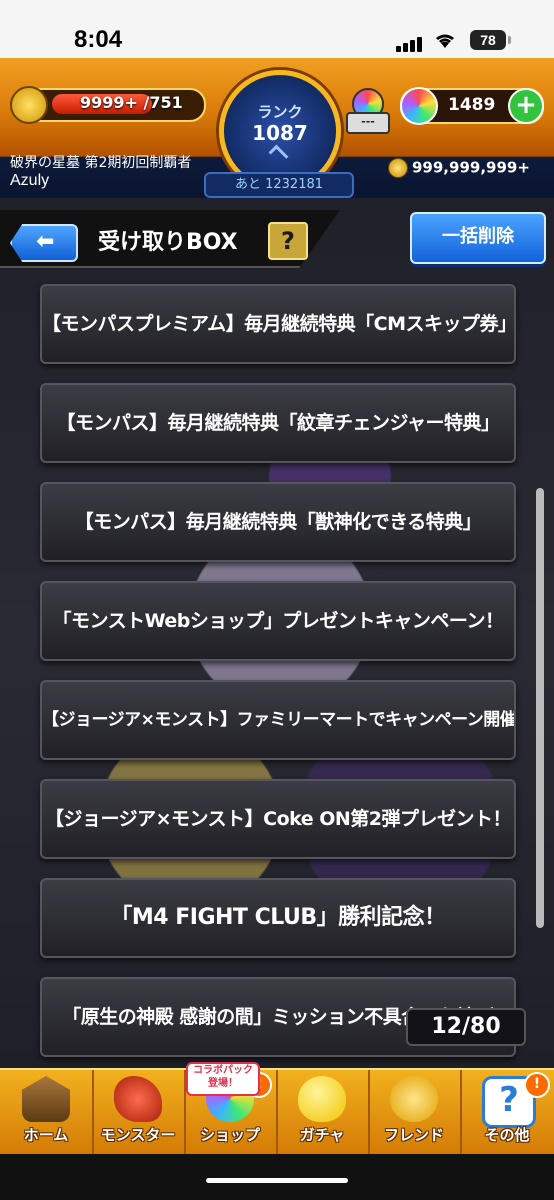 The image size is (554, 1200). I want to click on message-title: 「M4 FIGHT CLUB」勝利記念！, so click(278, 917).